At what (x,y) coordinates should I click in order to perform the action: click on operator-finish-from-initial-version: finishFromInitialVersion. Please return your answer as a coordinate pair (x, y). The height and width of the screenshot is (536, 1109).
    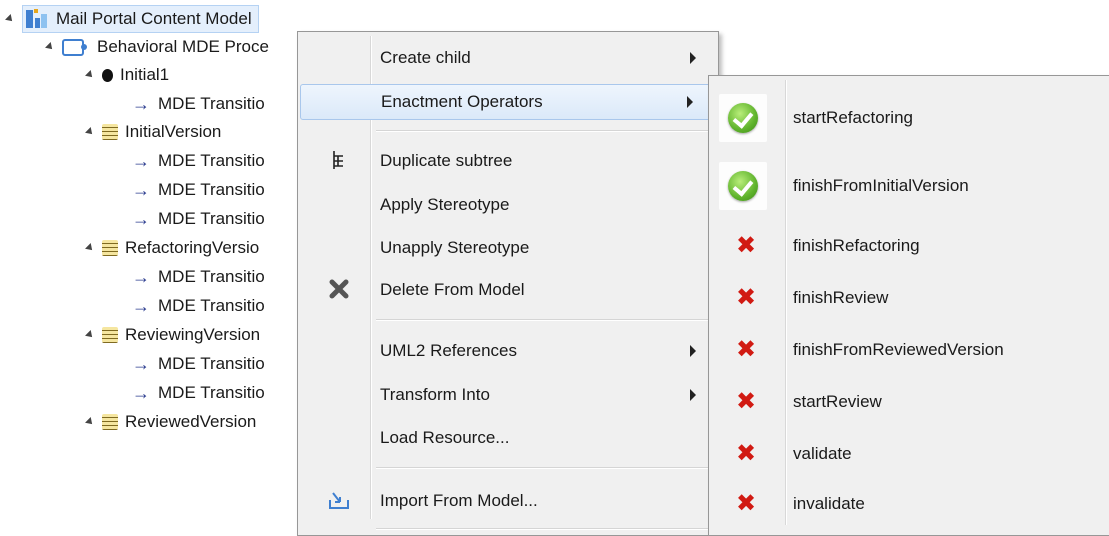
    Looking at the image, I should click on (909, 186).